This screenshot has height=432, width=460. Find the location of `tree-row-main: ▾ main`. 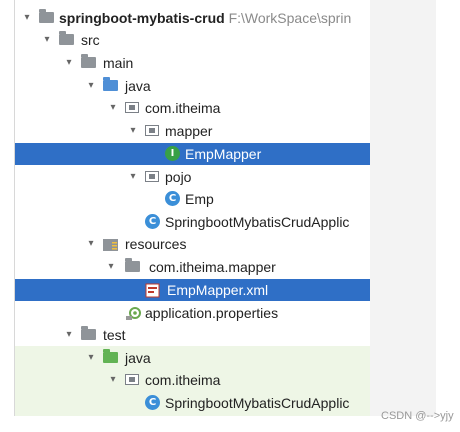

tree-row-main: ▾ main is located at coordinates (193, 63).